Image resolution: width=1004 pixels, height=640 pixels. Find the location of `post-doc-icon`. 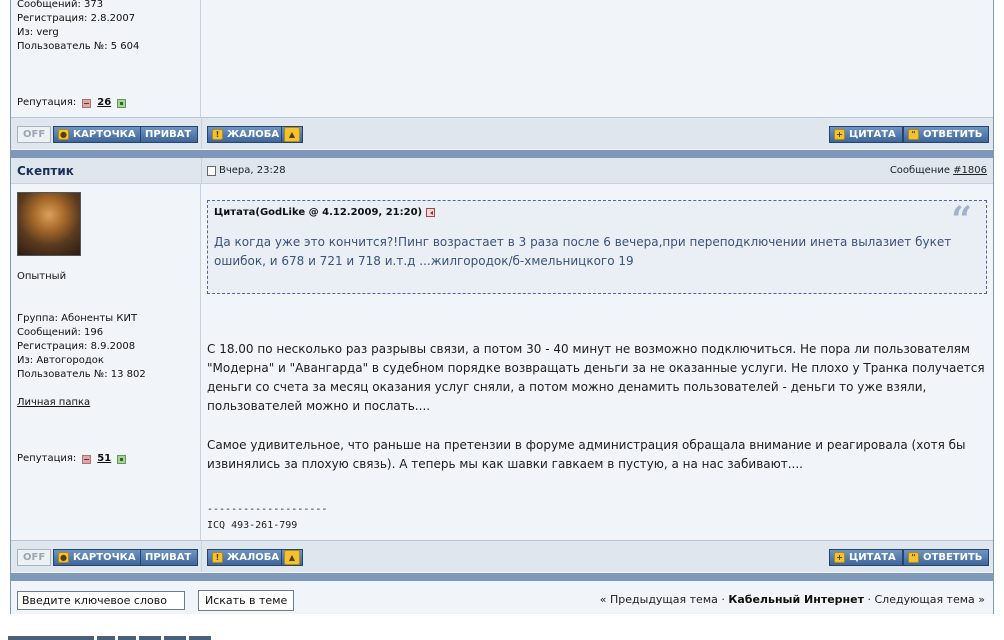

post-doc-icon is located at coordinates (211, 170).